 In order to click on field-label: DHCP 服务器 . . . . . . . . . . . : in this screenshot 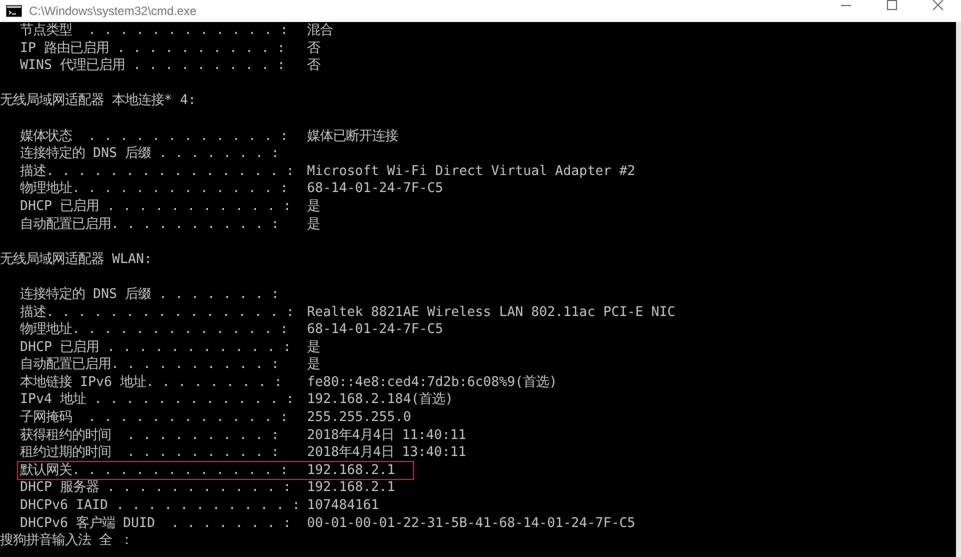, I will do `click(156, 488)`.